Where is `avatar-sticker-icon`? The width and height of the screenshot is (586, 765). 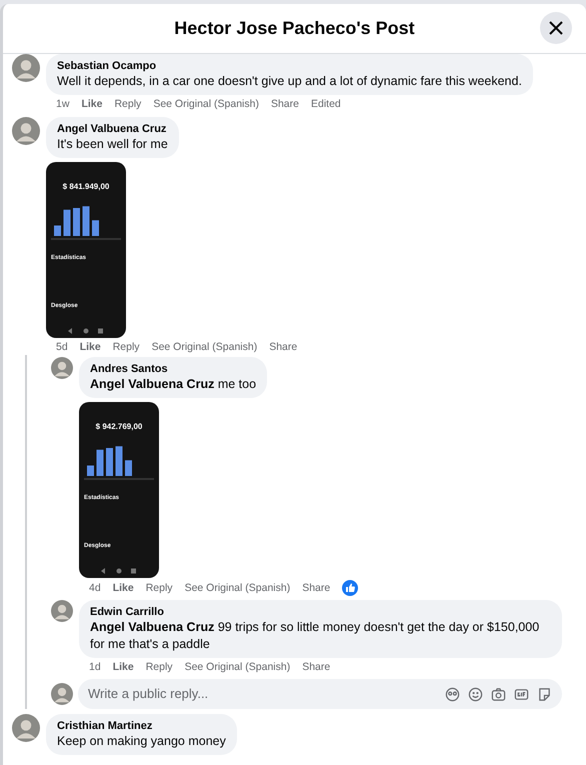
avatar-sticker-icon is located at coordinates (452, 694).